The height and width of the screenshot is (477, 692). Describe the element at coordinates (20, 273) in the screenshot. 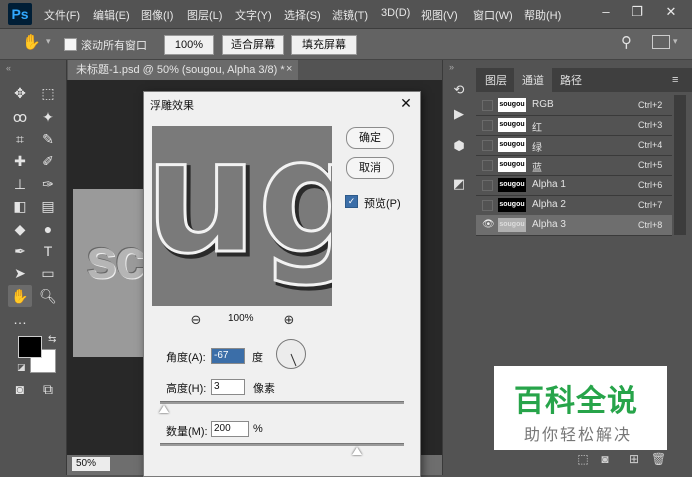

I see `path-select-tool-icon: ➤` at that location.